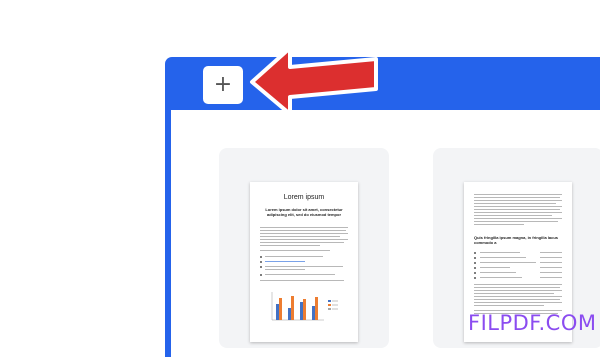  Describe the element at coordinates (304, 197) in the screenshot. I see `document-title: Lorem ipsum` at that location.